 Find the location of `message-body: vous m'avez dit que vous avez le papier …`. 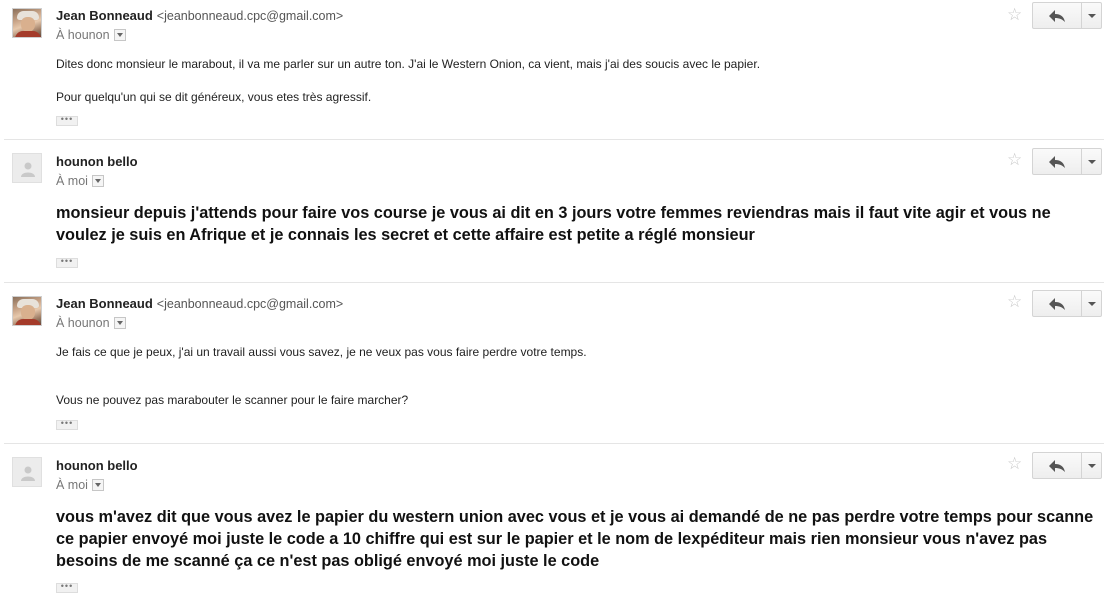

message-body: vous m'avez dit que vous avez le papier … is located at coordinates (575, 539).